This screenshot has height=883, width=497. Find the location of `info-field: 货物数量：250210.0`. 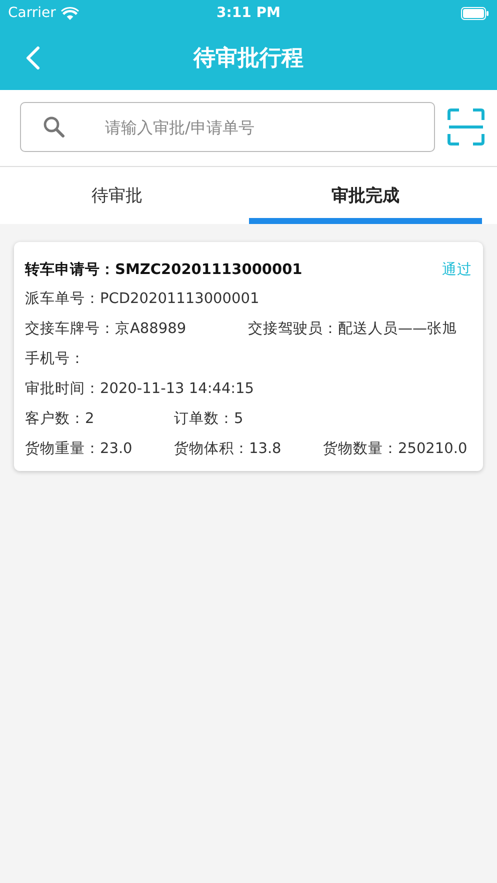

info-field: 货物数量：250210.0 is located at coordinates (397, 449).